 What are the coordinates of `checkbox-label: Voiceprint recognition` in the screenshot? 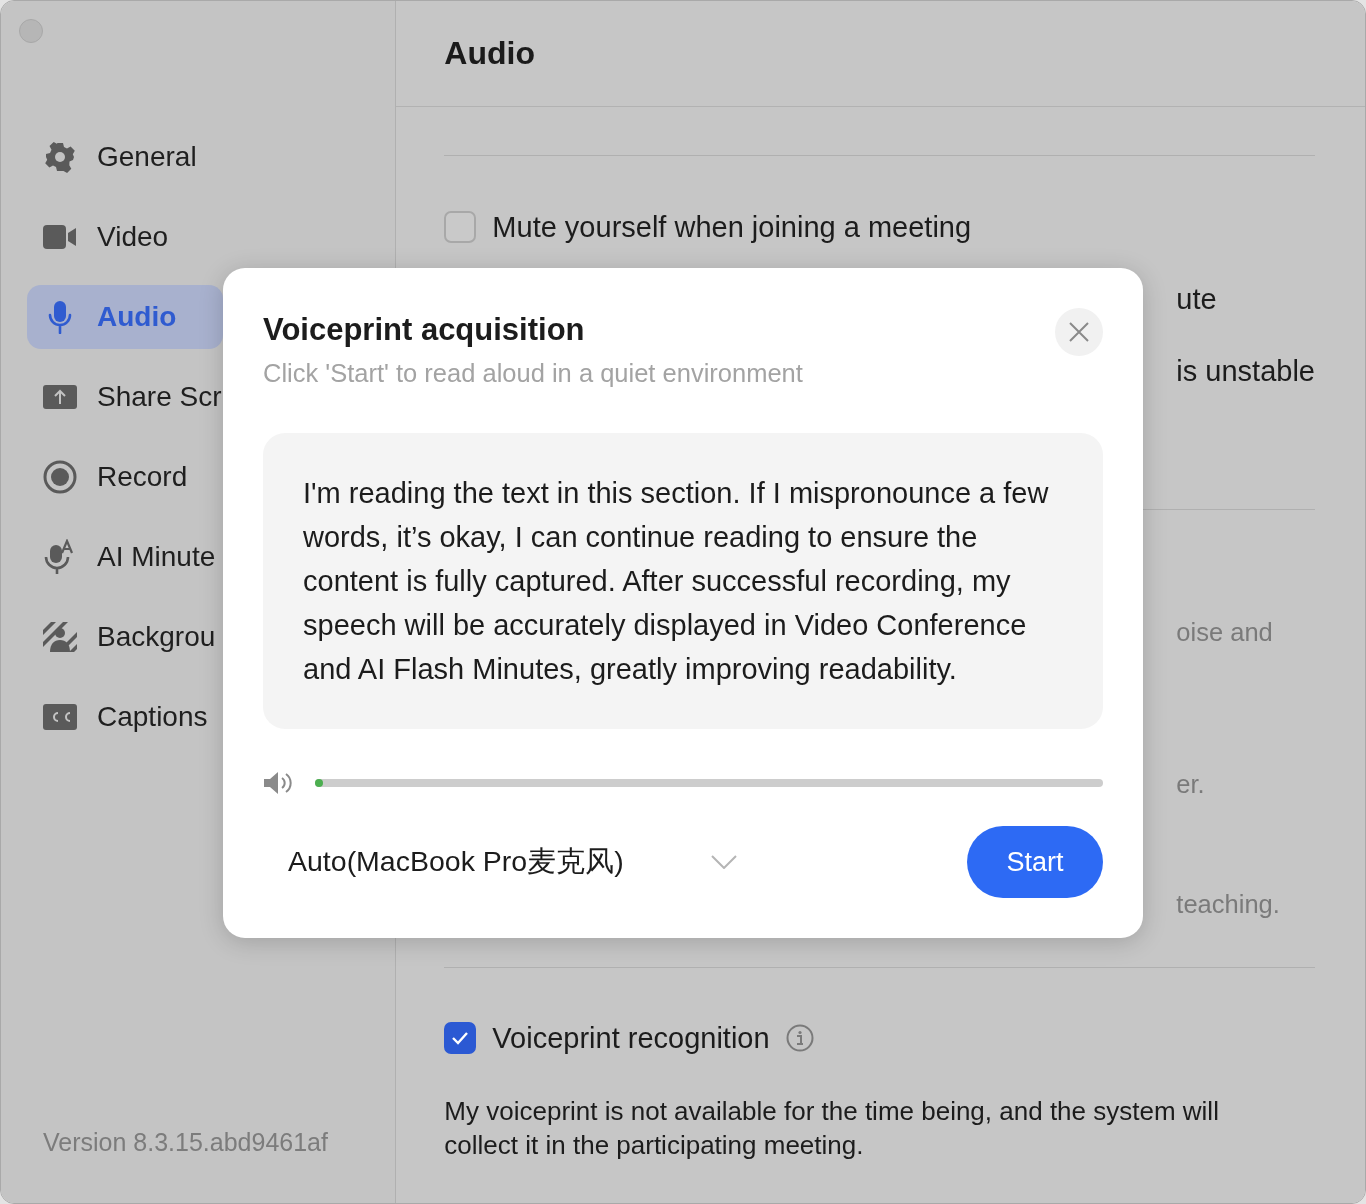 It's located at (631, 1038).